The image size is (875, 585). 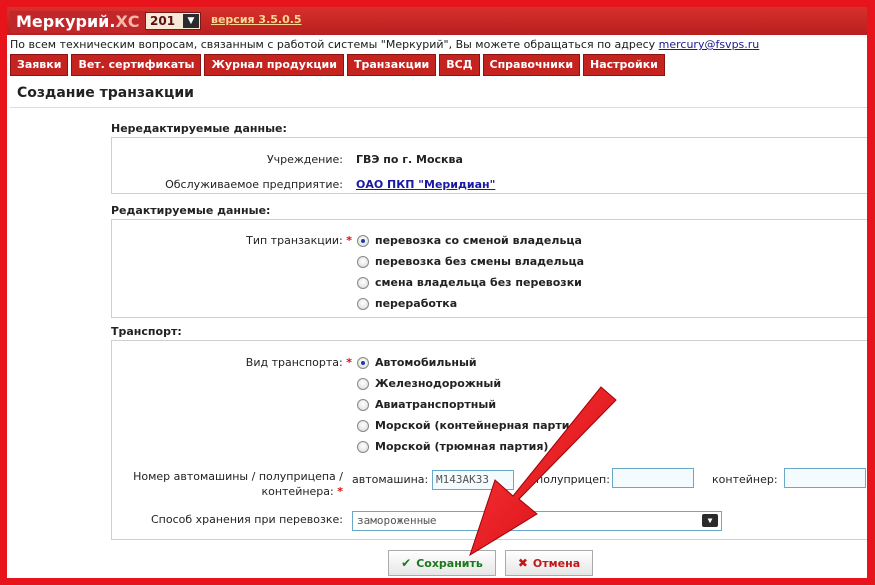 I want to click on radio-transfer-with-owner-change: перевозка со сменой владельца, so click(x=469, y=240).